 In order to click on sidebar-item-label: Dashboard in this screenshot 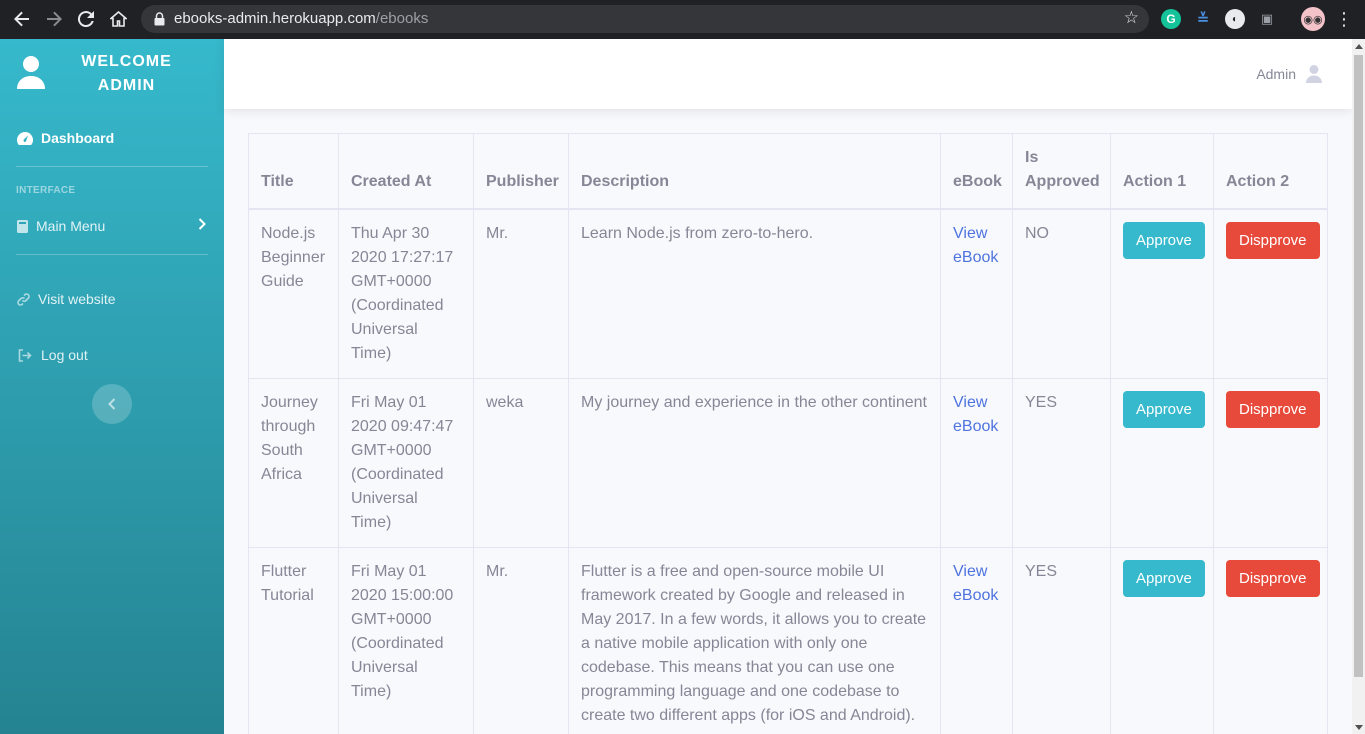, I will do `click(78, 138)`.